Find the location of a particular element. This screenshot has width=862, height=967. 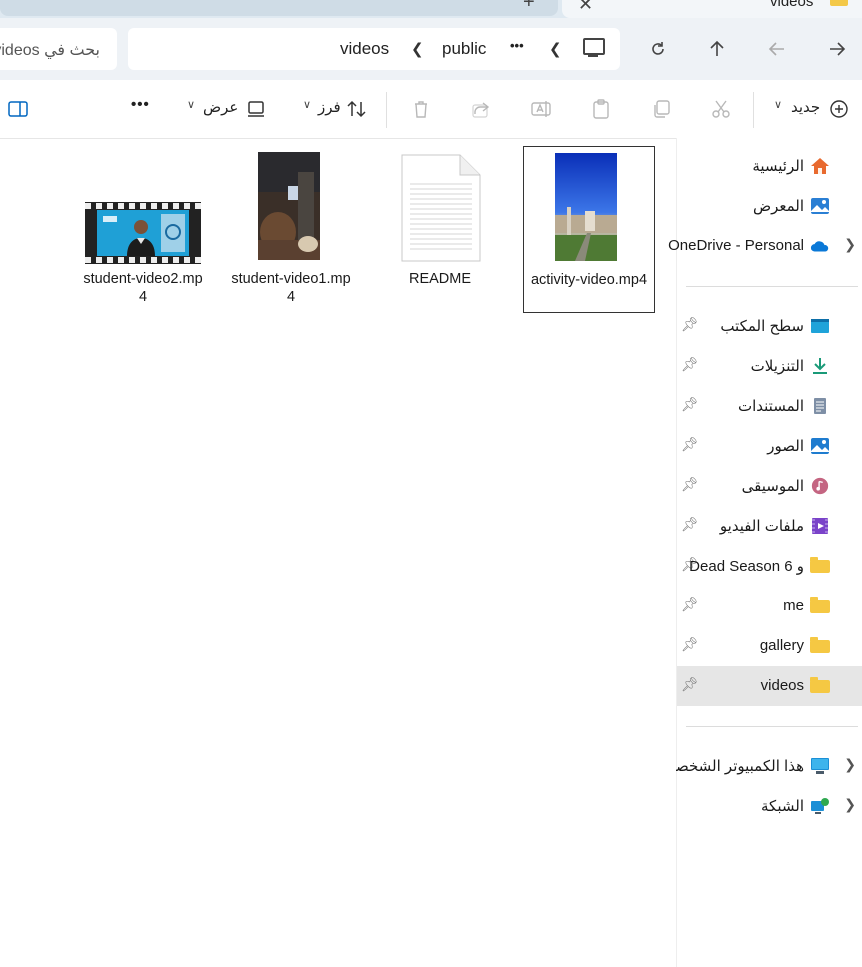

sort-icon is located at coordinates (357, 109).